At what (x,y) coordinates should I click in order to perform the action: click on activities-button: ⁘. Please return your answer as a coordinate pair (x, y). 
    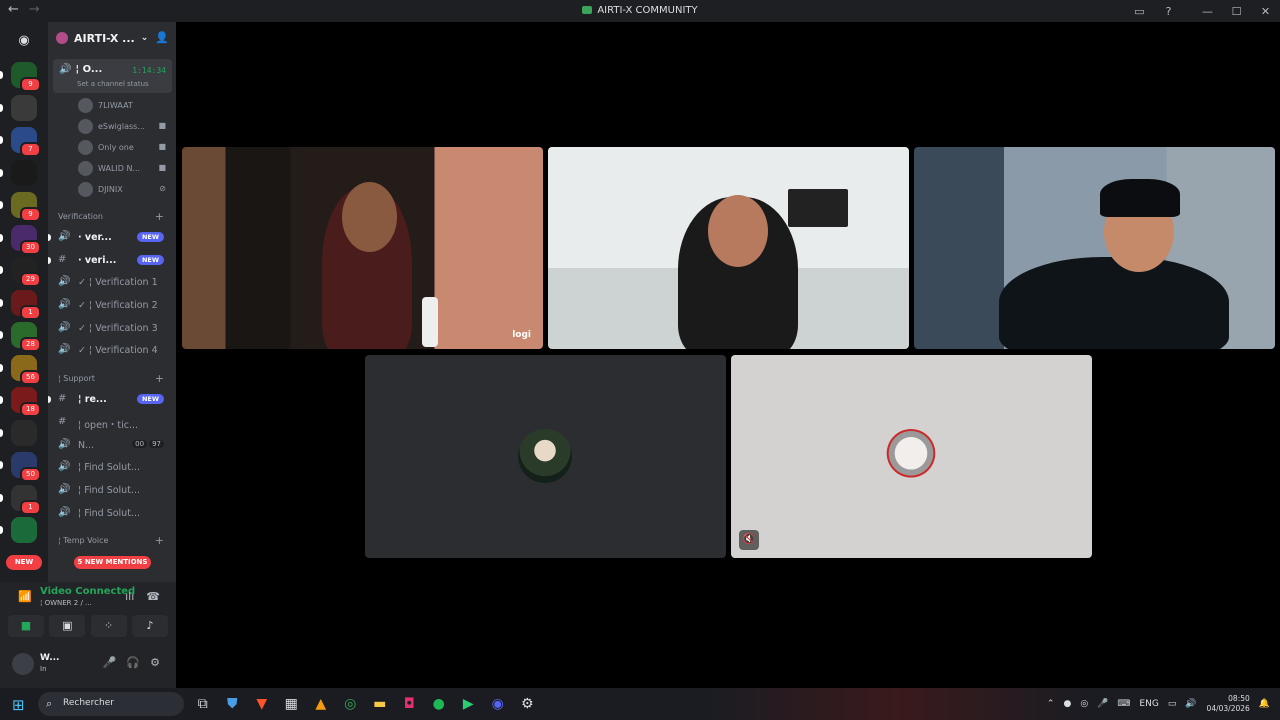
    Looking at the image, I should click on (108, 626).